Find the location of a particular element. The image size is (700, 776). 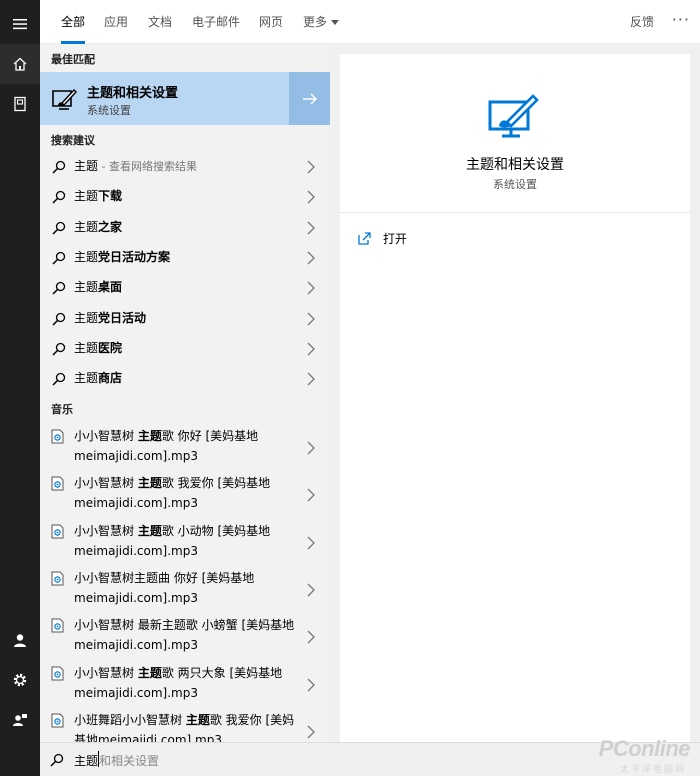

suggestion-item: 主题党日活动 is located at coordinates (185, 318).